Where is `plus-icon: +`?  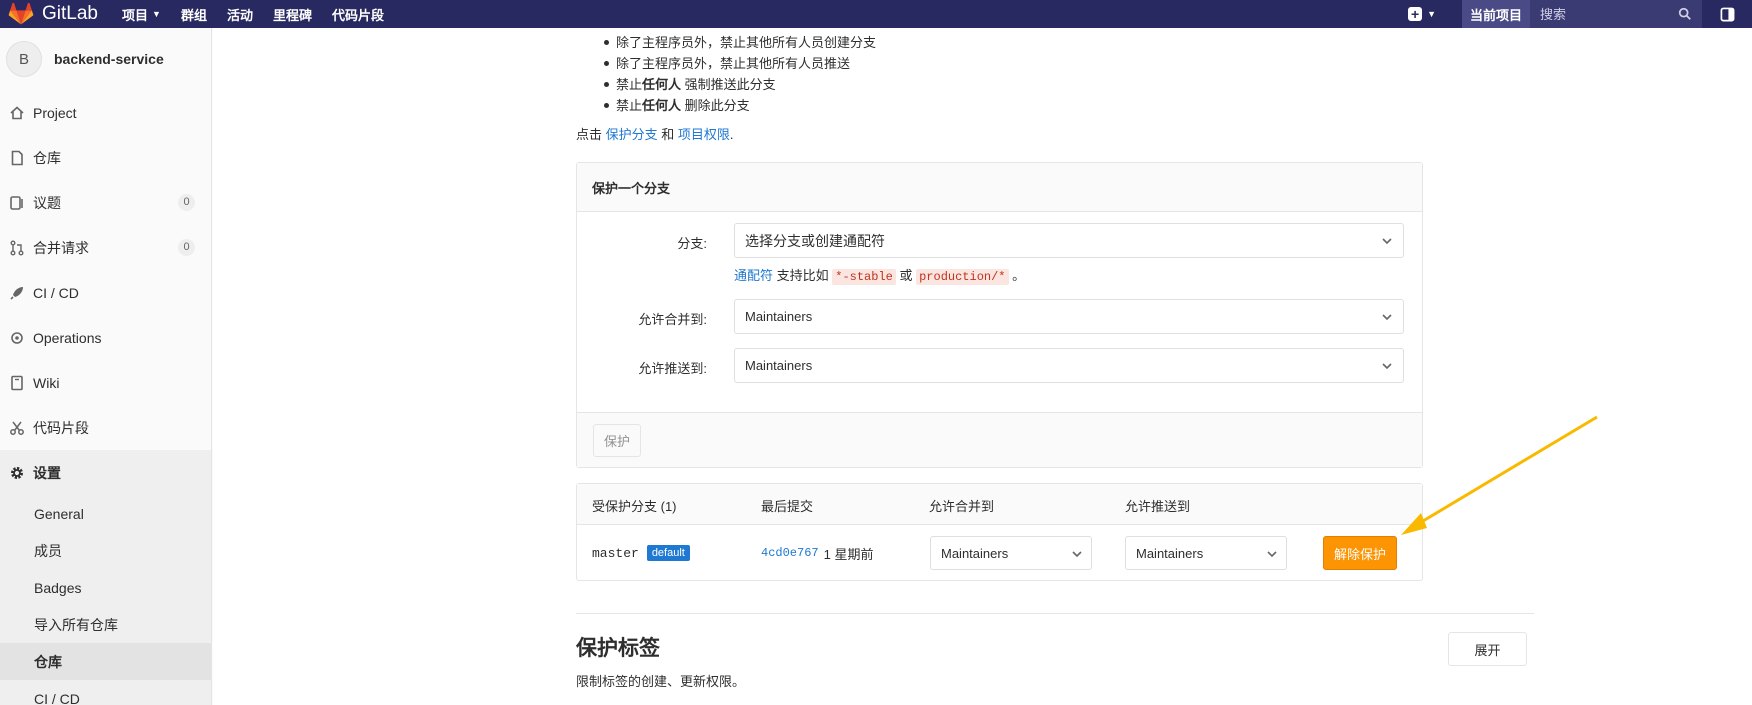
plus-icon: + is located at coordinates (1415, 14).